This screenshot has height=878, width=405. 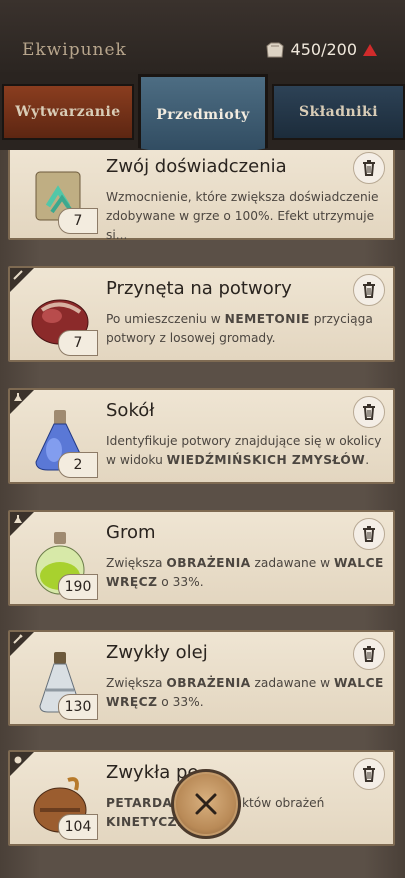 What do you see at coordinates (78, 587) in the screenshot?
I see `item-quantity: 190` at bounding box center [78, 587].